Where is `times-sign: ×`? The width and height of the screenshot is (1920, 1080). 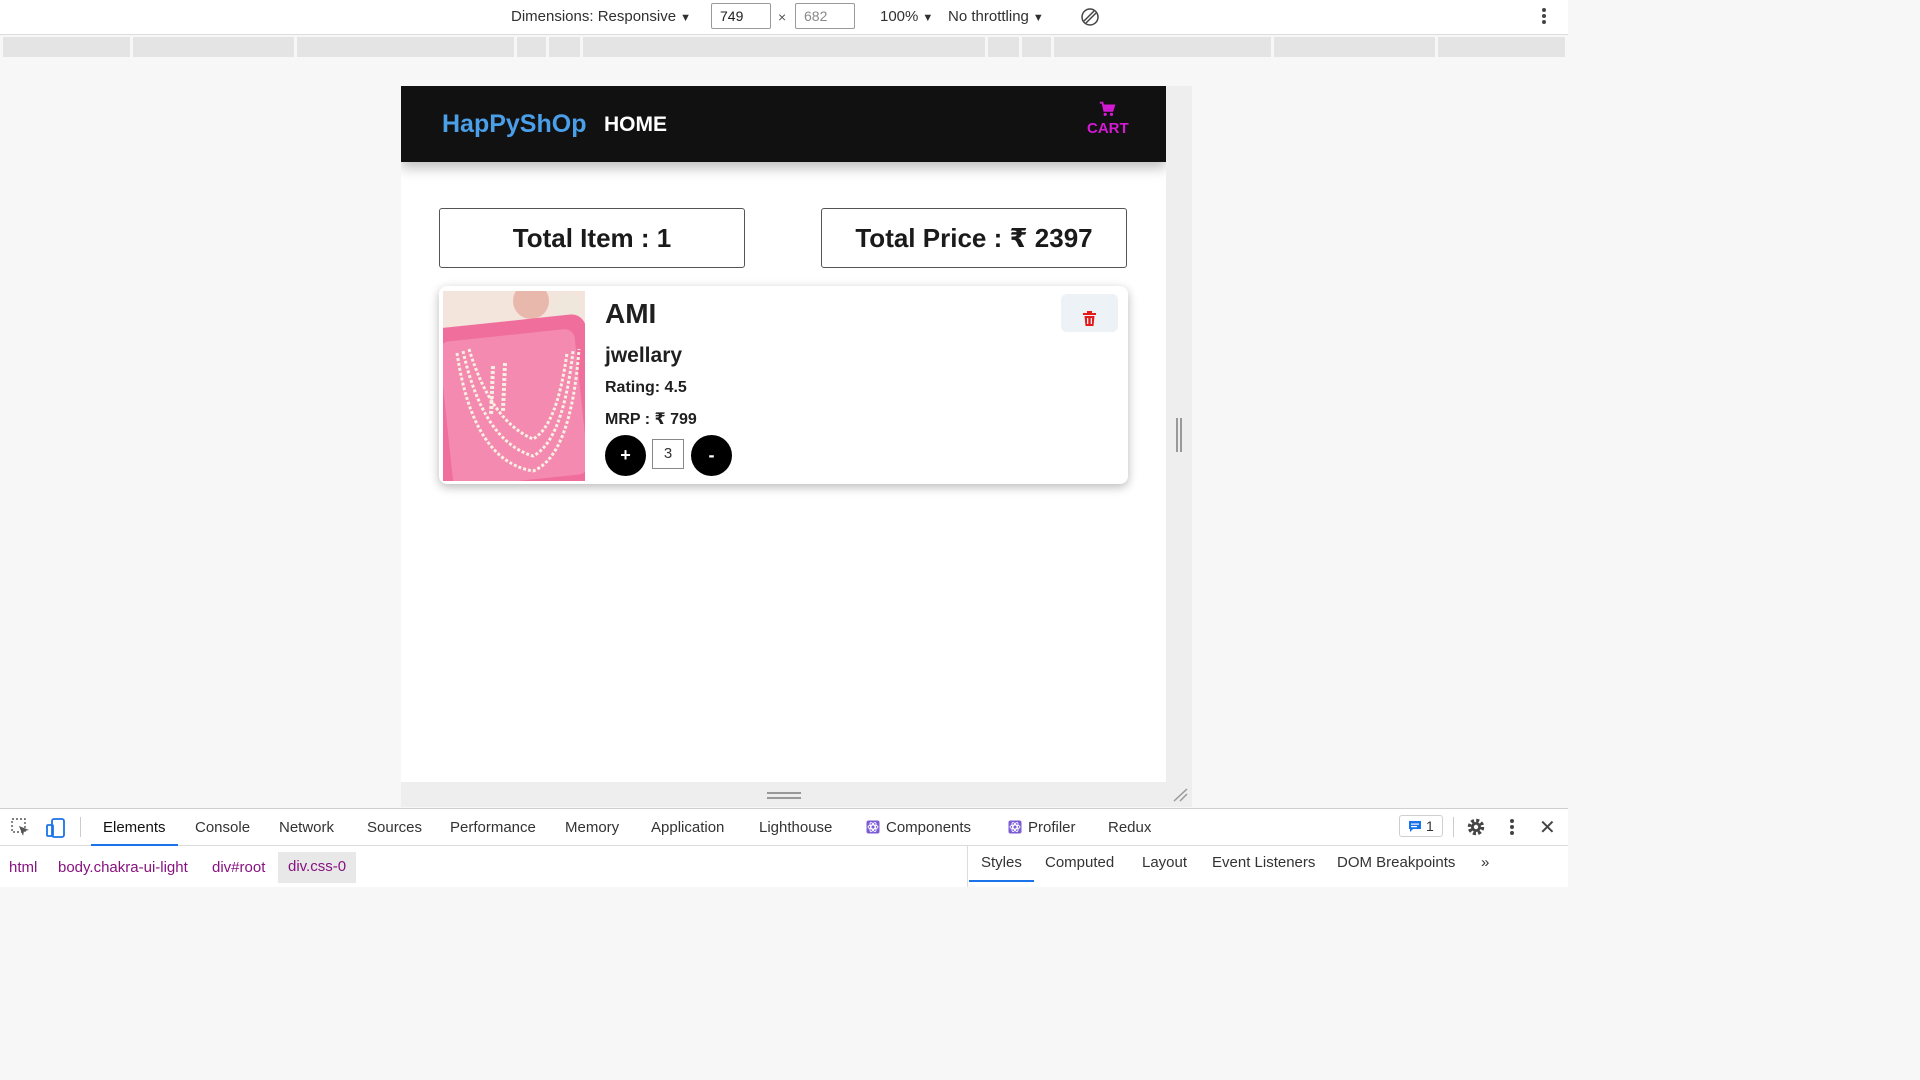
times-sign: × is located at coordinates (782, 17).